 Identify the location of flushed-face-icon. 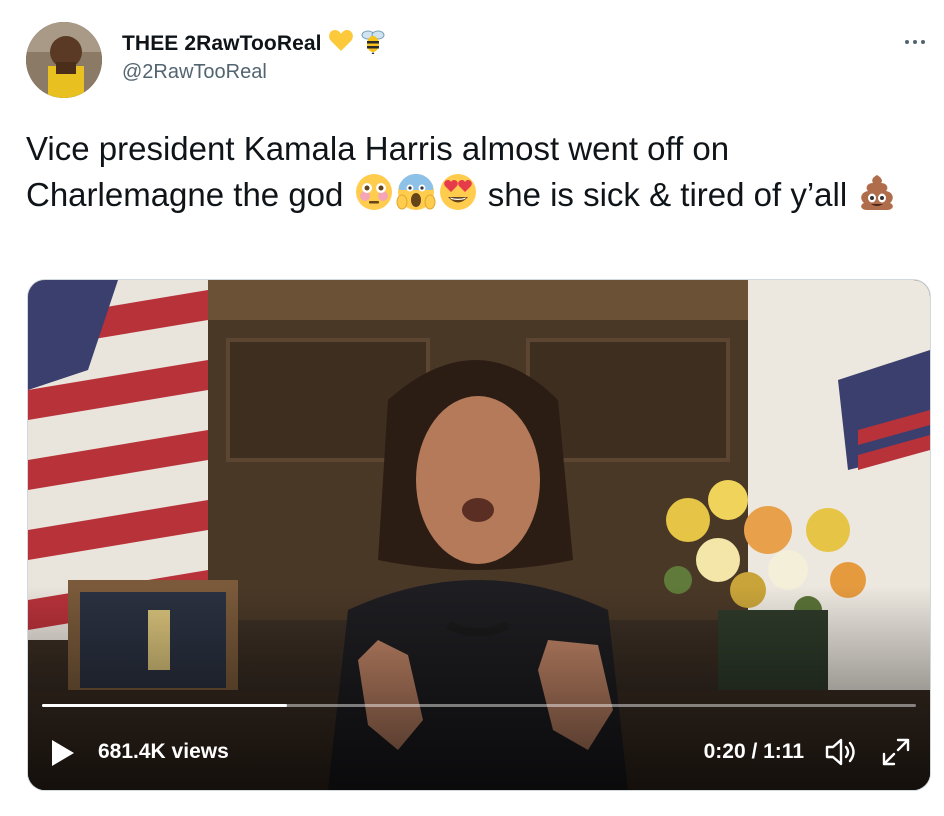
(374, 192).